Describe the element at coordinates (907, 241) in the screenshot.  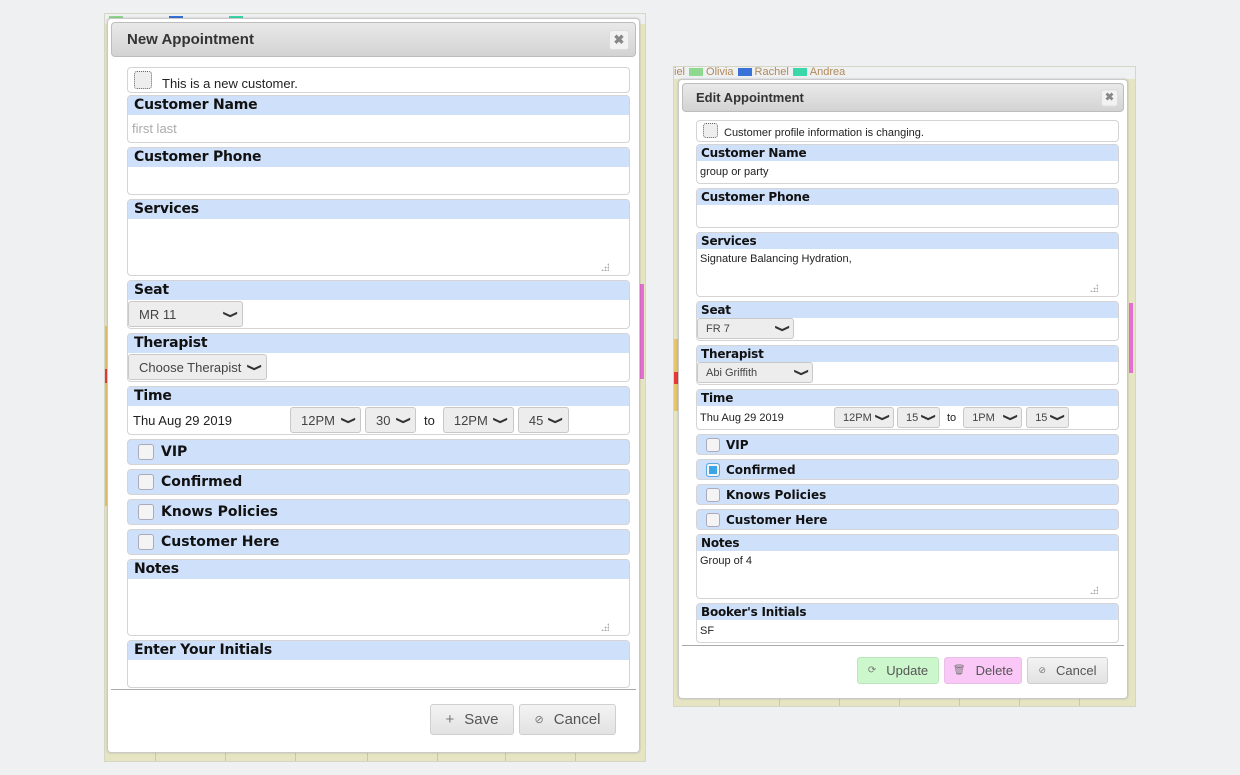
I see `field-label: Services` at that location.